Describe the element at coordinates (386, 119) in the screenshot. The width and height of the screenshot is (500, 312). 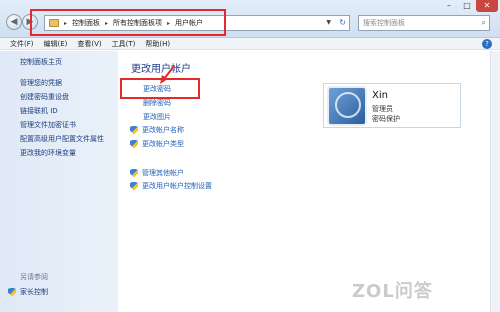
I see `account-password-state: 密码保护` at that location.